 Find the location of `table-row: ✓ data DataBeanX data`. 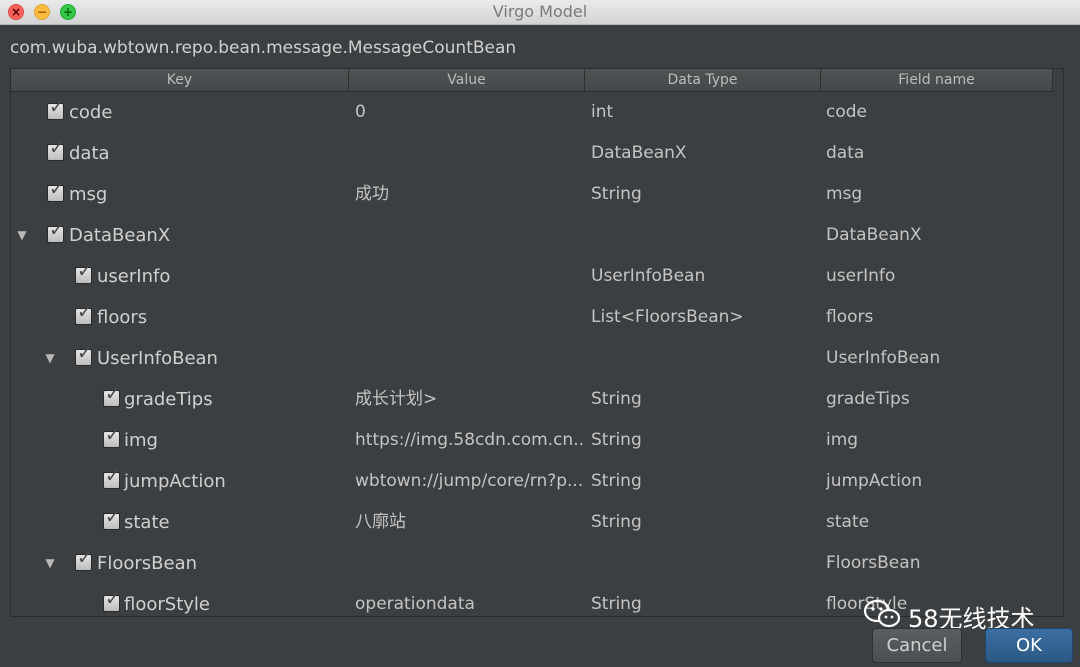

table-row: ✓ data DataBeanX data is located at coordinates (537, 153).